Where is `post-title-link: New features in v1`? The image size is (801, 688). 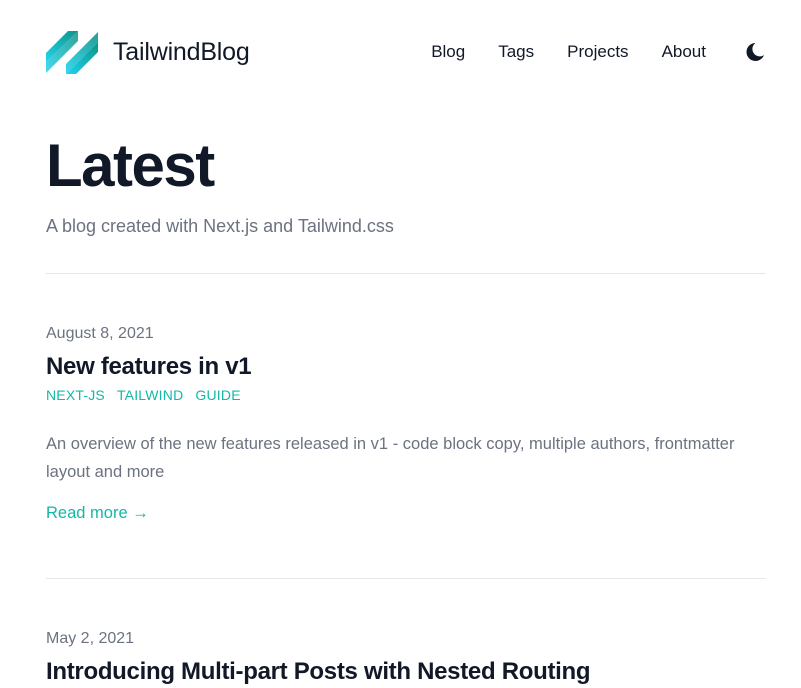 post-title-link: New features in v1 is located at coordinates (406, 367).